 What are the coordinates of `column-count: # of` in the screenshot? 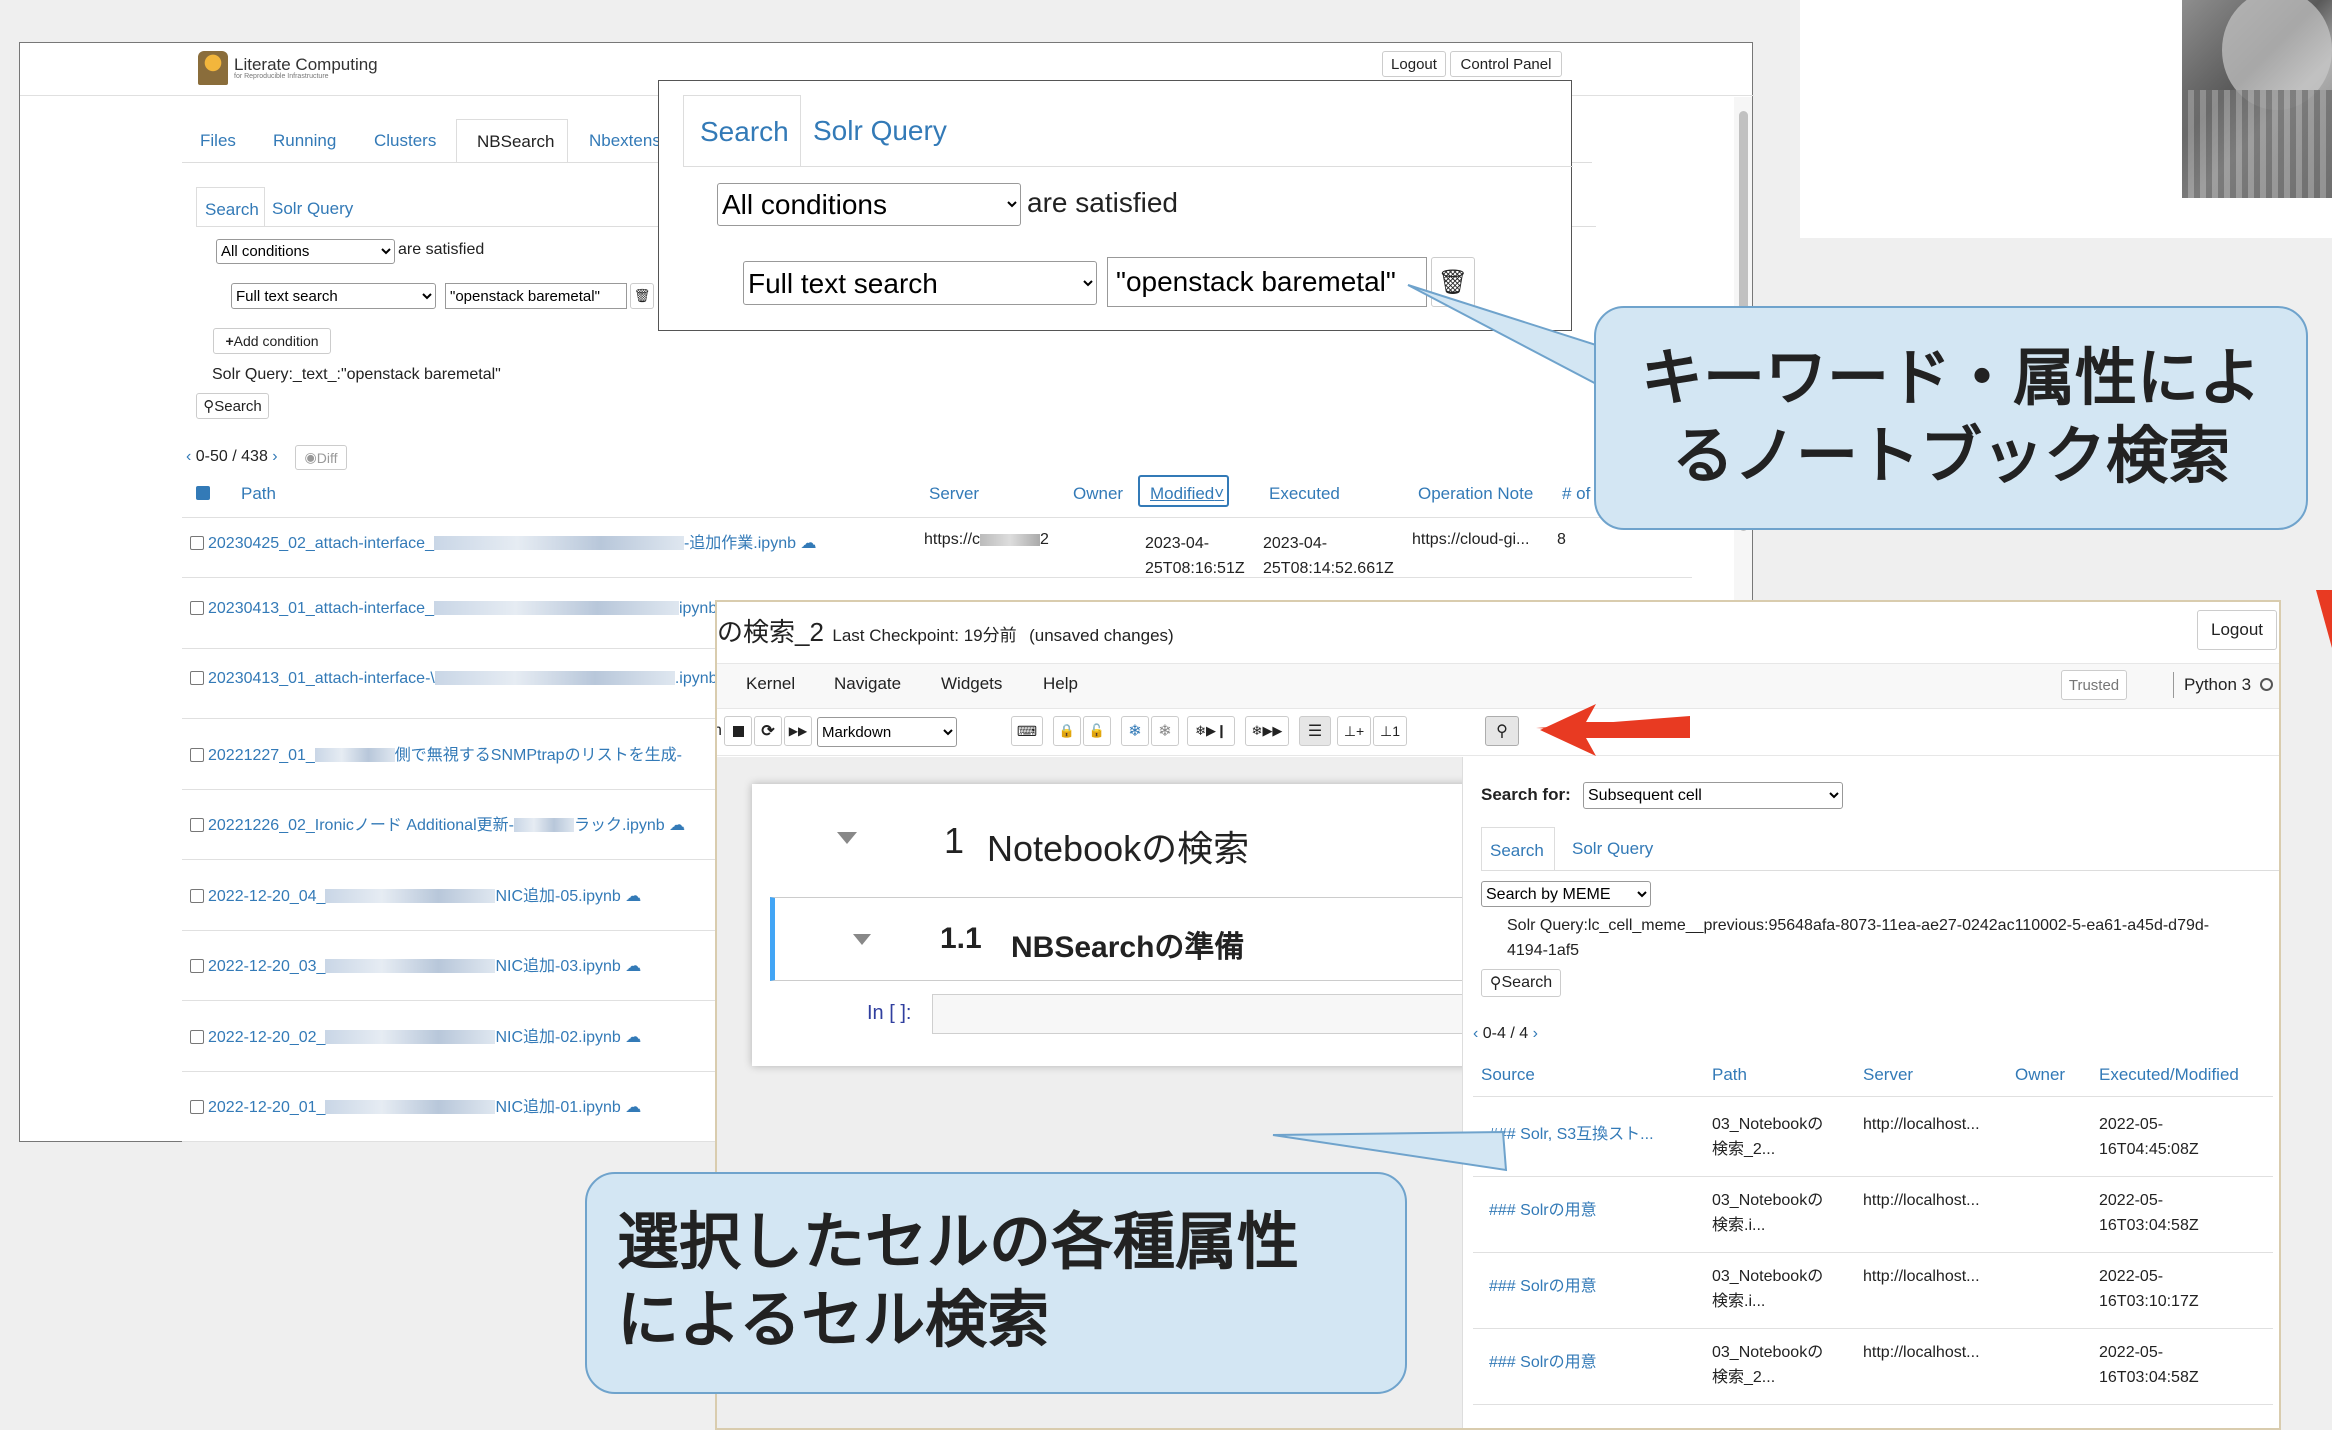 It's located at (1576, 494).